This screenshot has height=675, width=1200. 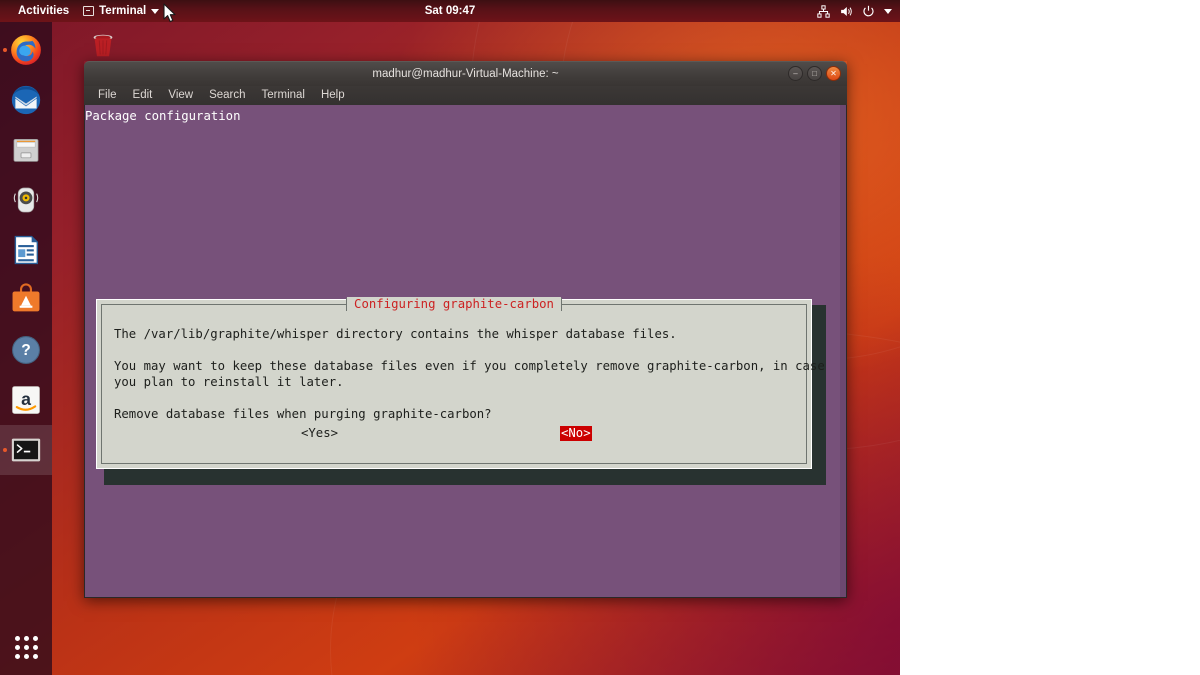 What do you see at coordinates (833, 73) in the screenshot?
I see `close-button: ✕` at bounding box center [833, 73].